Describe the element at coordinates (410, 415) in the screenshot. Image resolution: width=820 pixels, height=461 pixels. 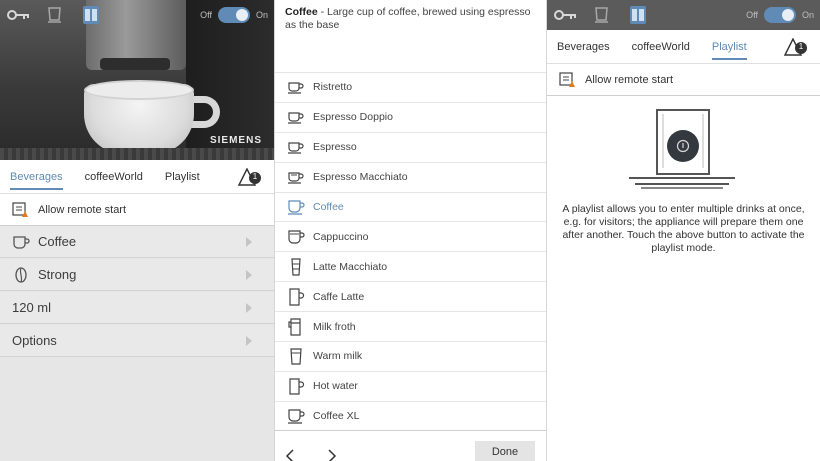
I see `beverage-item-coffee-xl: Coffee XL` at that location.